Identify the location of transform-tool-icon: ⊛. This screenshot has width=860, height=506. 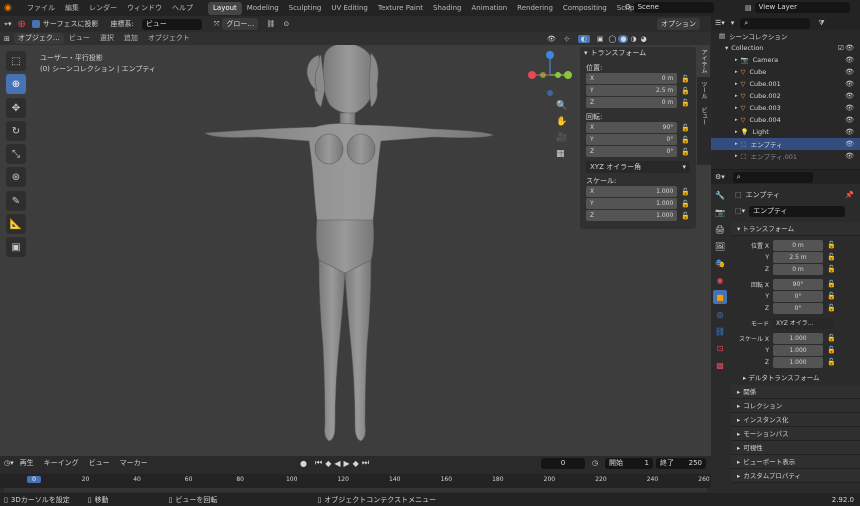
(16, 177).